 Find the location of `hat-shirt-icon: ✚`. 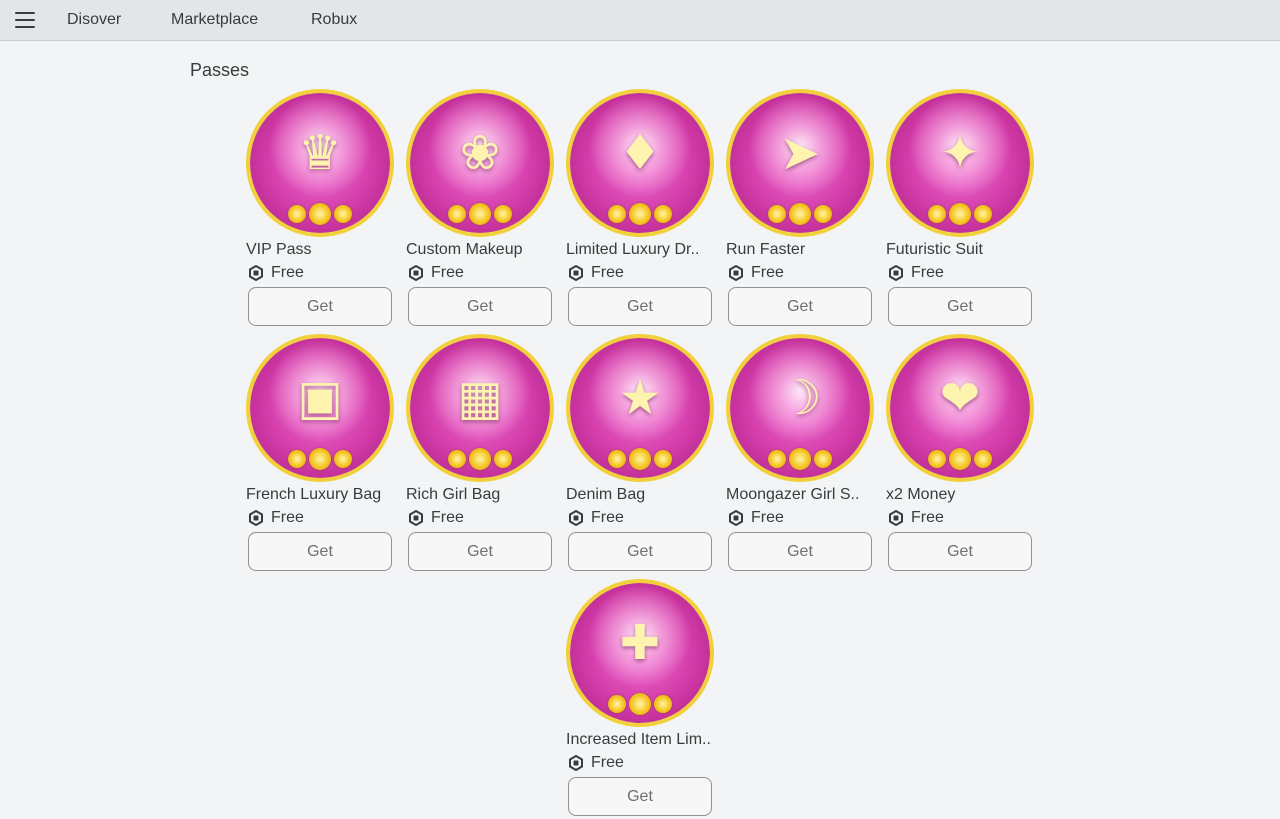

hat-shirt-icon: ✚ is located at coordinates (640, 653).